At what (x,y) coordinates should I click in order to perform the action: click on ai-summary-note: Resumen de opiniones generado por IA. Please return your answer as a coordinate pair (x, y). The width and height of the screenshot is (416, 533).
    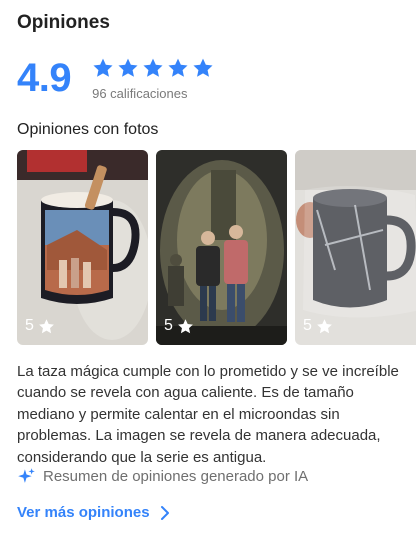
    Looking at the image, I should click on (162, 476).